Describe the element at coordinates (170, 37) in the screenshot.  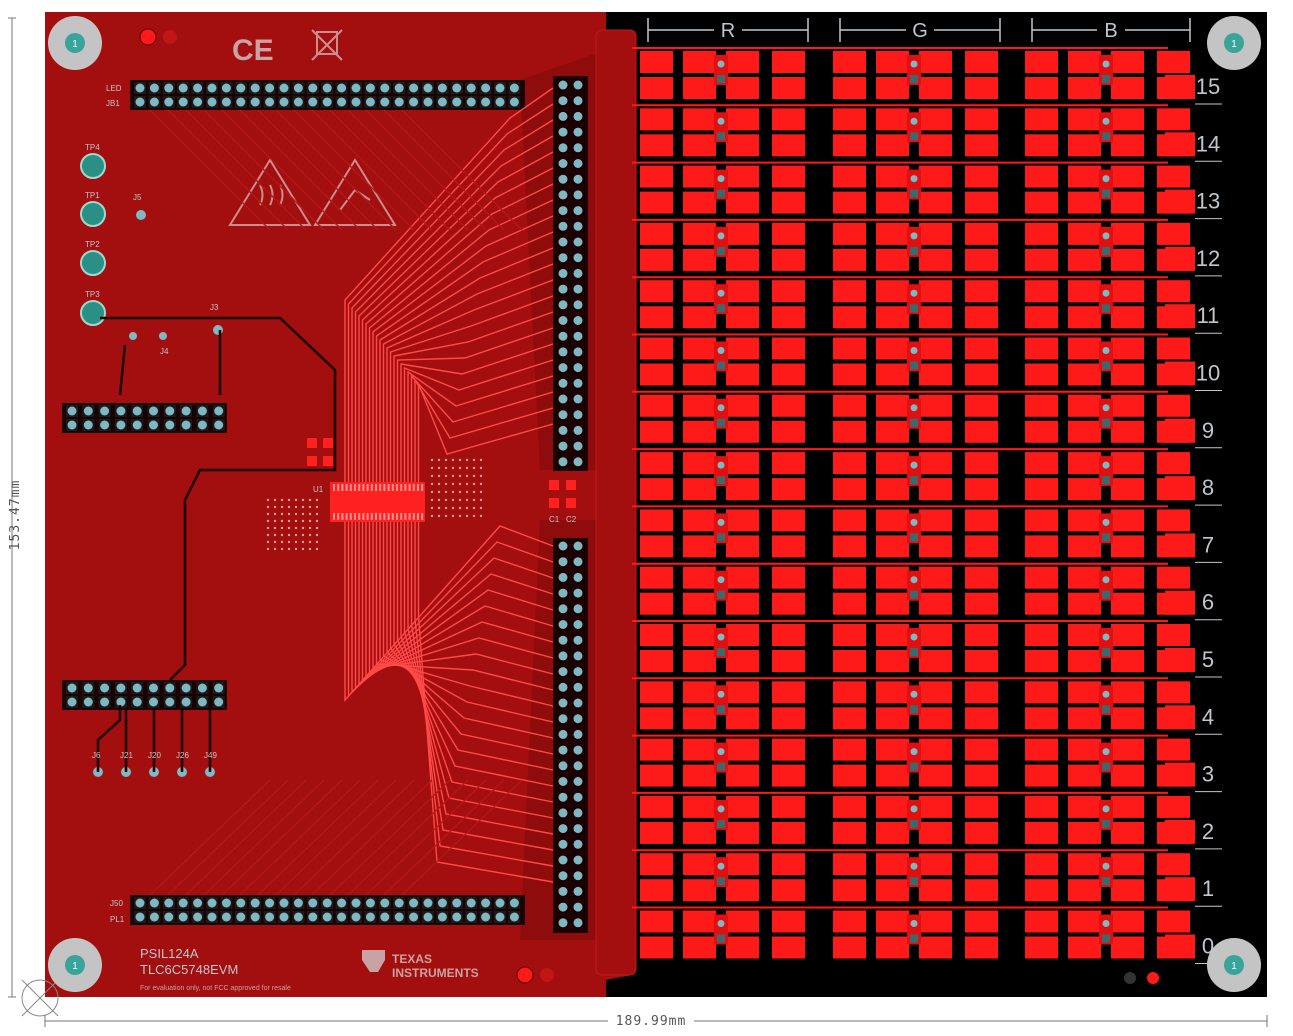
I see `via-marker` at that location.